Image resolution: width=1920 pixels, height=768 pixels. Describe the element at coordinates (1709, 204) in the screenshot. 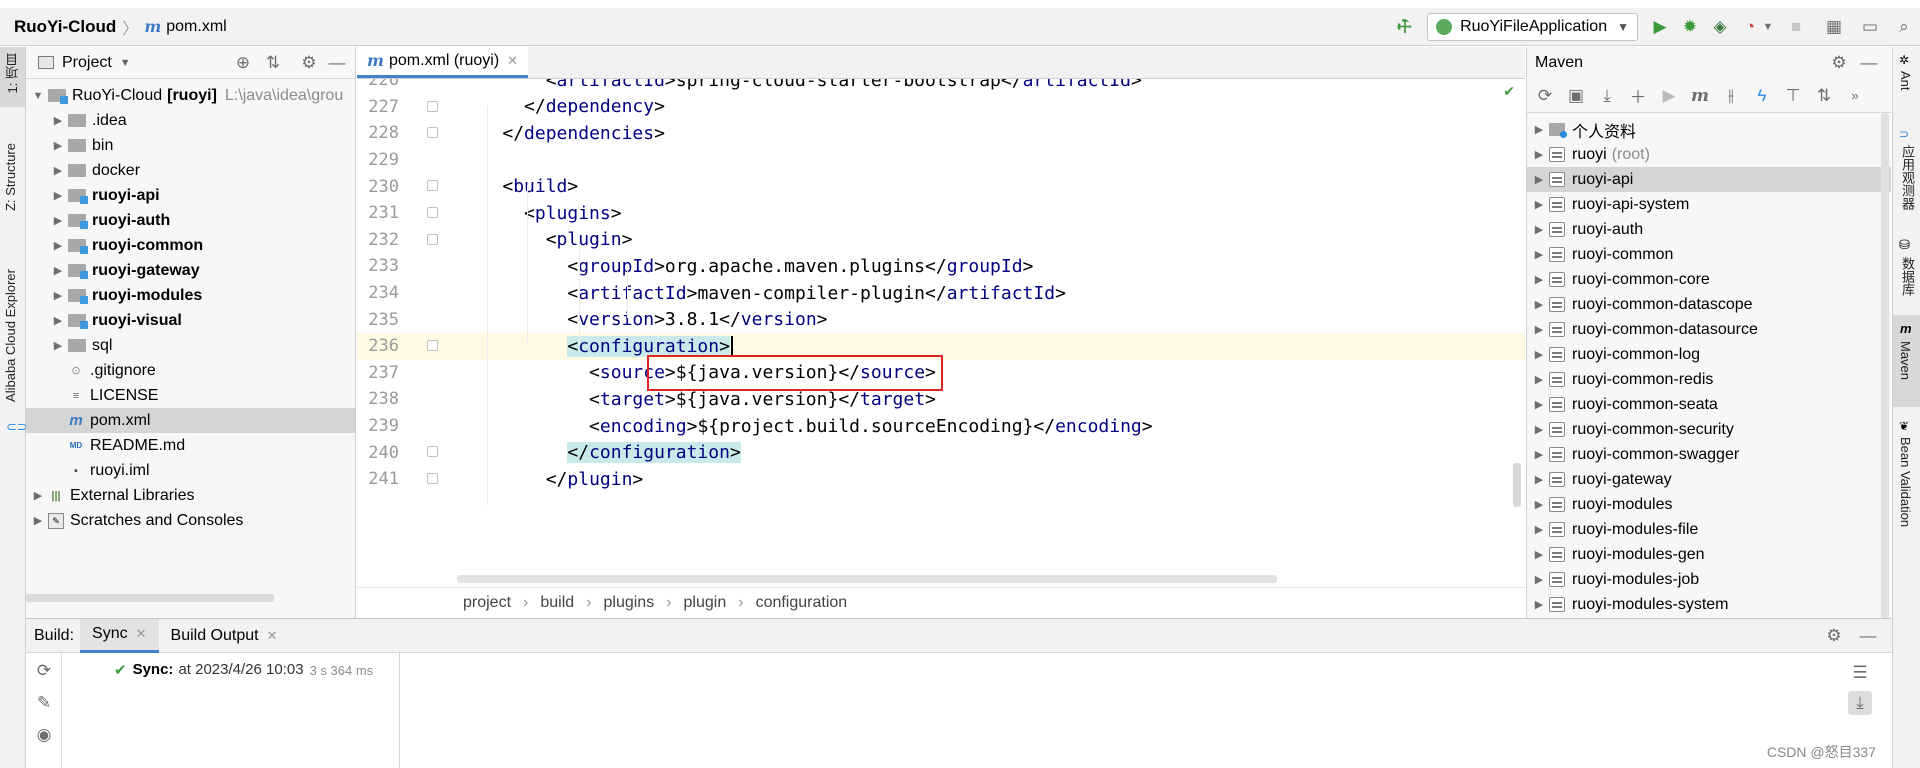

I see `maven-project-item: ▶ ruoyi-api-system` at that location.